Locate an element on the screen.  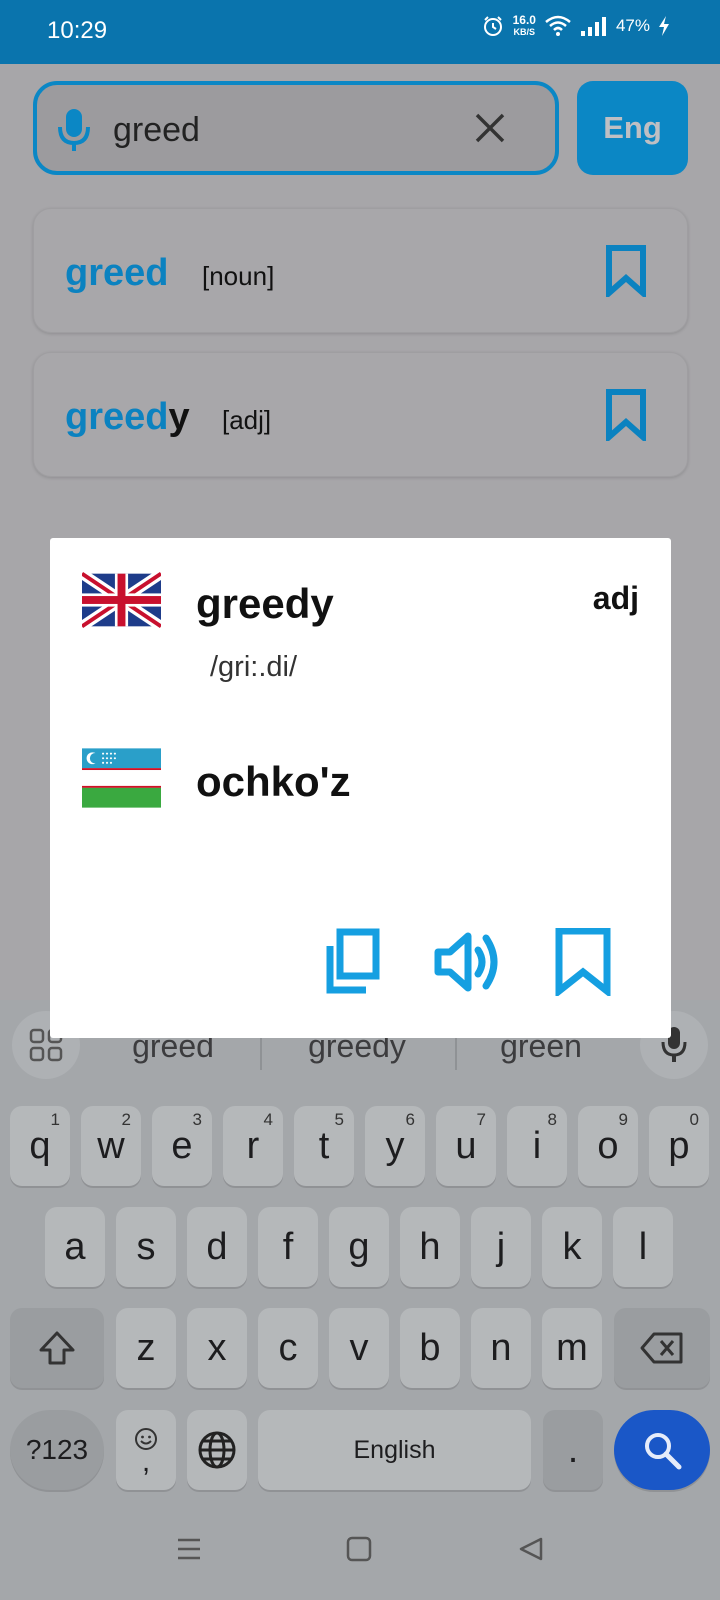
shift-key is located at coordinates (57, 1348).